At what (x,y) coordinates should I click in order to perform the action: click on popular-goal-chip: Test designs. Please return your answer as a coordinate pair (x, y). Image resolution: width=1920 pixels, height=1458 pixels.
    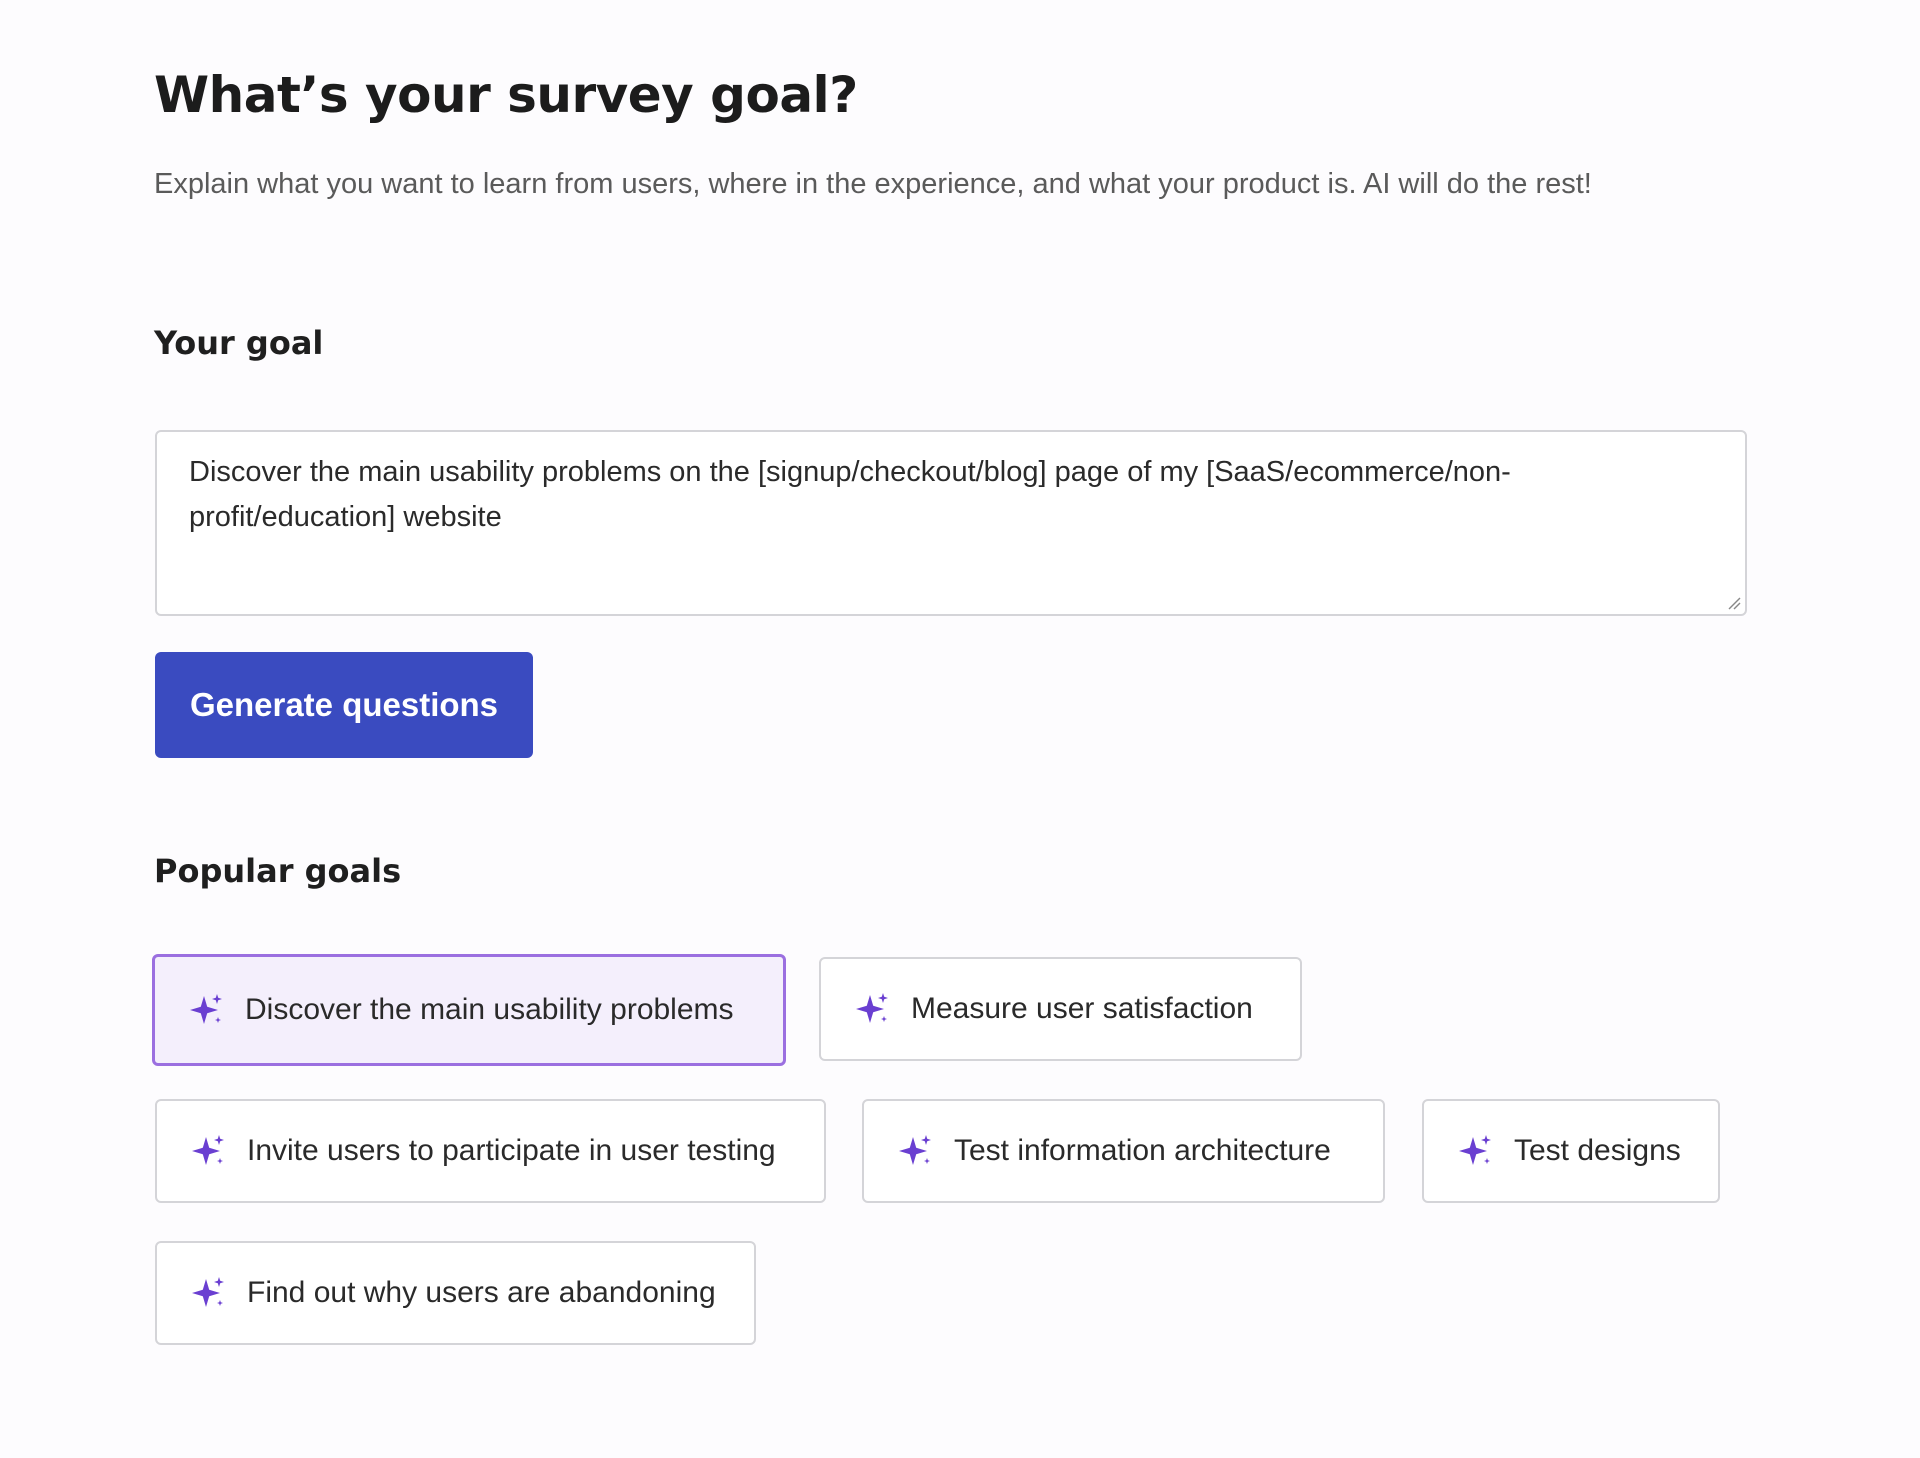
    Looking at the image, I should click on (1571, 1151).